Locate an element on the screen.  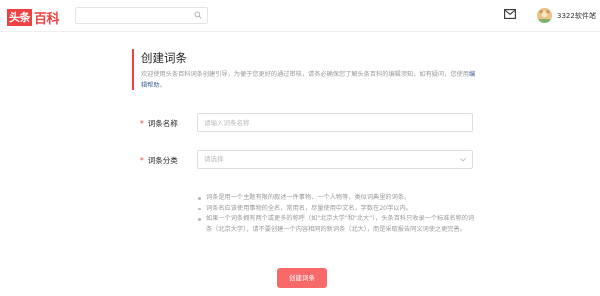
entry-name-label: * 词条名称 is located at coordinates (159, 123).